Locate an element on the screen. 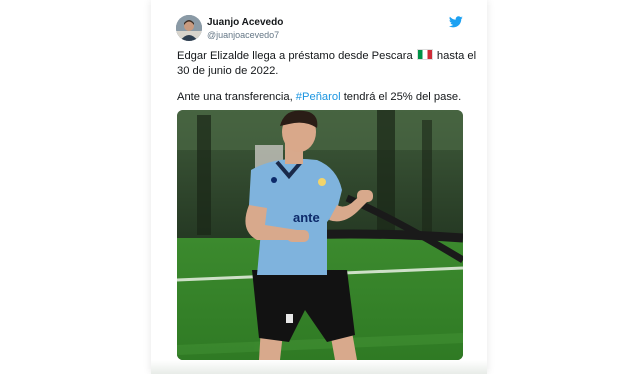 This screenshot has width=640, height=374. avatar-photo is located at coordinates (189, 28).